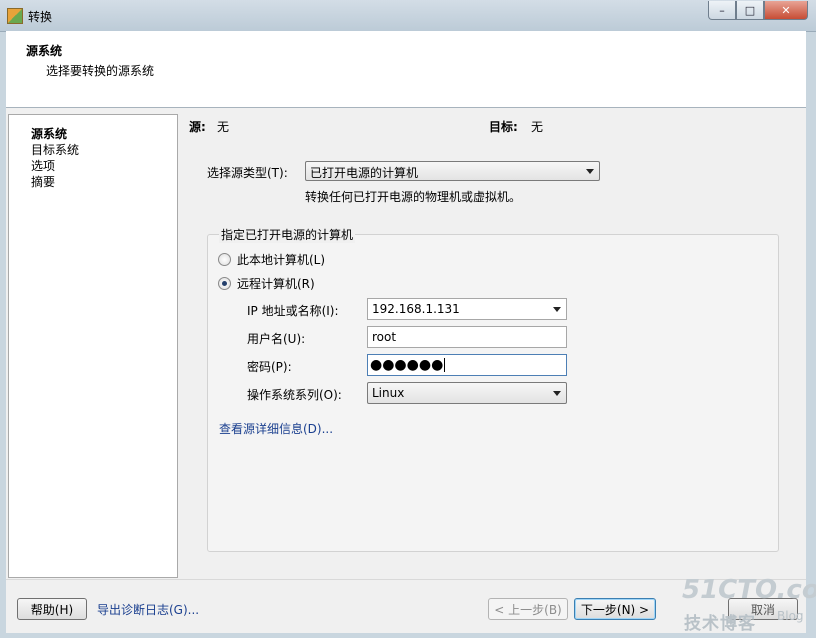 The image size is (816, 638). What do you see at coordinates (15, 16) in the screenshot?
I see `app-icon` at bounding box center [15, 16].